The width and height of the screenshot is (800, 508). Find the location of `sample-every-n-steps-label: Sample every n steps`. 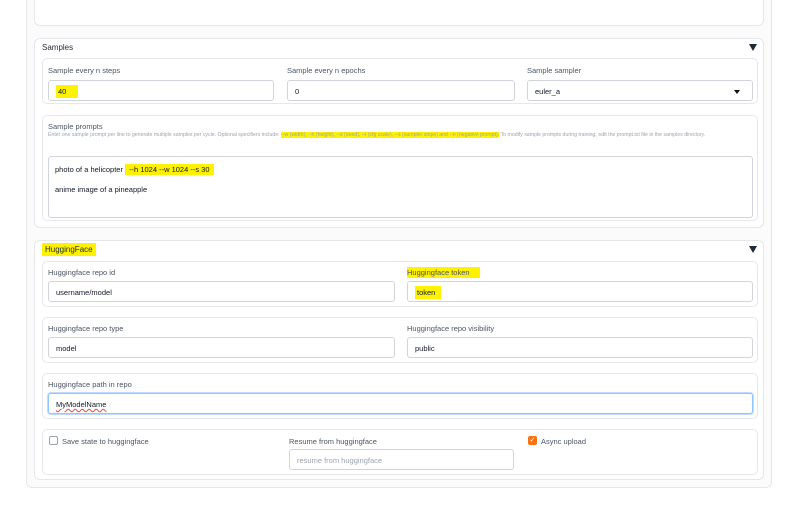

sample-every-n-steps-label: Sample every n steps is located at coordinates (84, 70).